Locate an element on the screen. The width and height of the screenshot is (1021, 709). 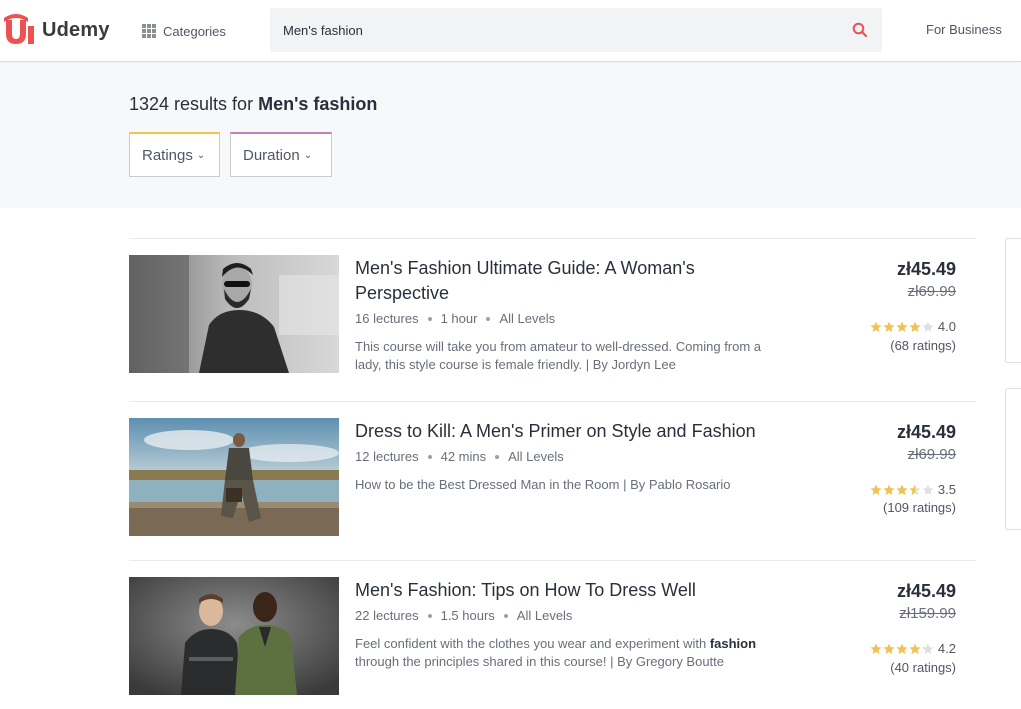
rating-count: (68 ratings) is located at coordinates (923, 345).